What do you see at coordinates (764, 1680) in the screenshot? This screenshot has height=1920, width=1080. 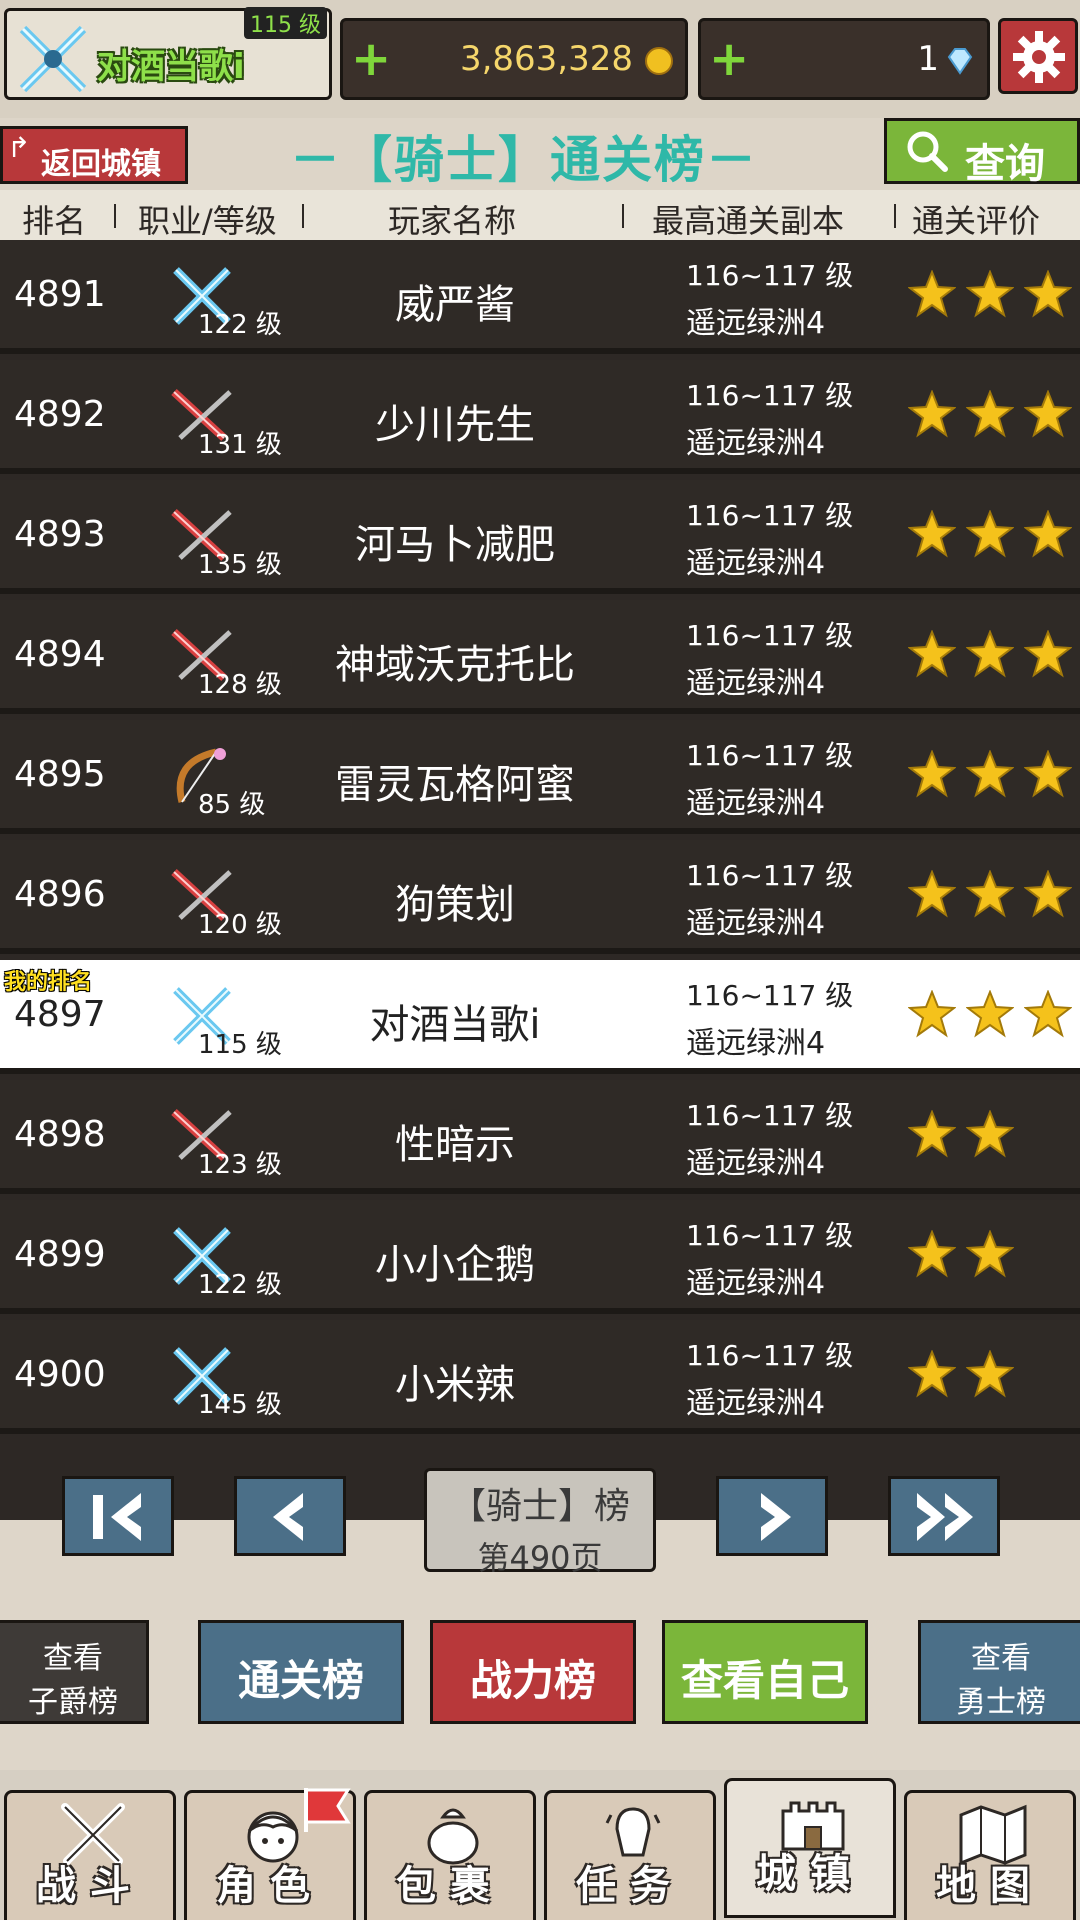 I see `view-self-label: 查看自己` at bounding box center [764, 1680].